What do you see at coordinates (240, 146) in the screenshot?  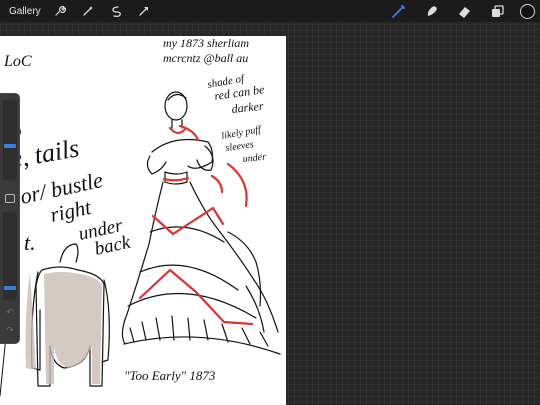 I see `note-line-7: sleeves` at bounding box center [240, 146].